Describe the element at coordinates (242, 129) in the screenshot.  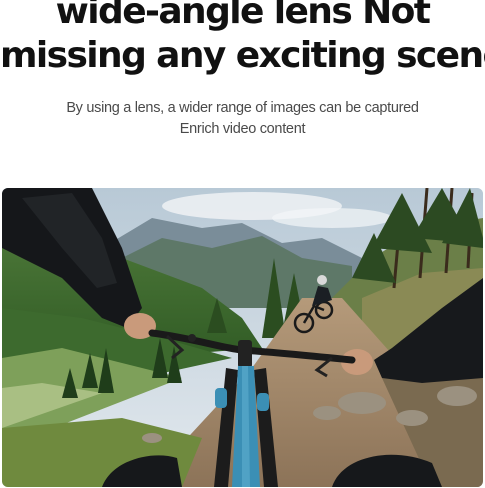
I see `subtitle-line-2: Enrich video content` at that location.